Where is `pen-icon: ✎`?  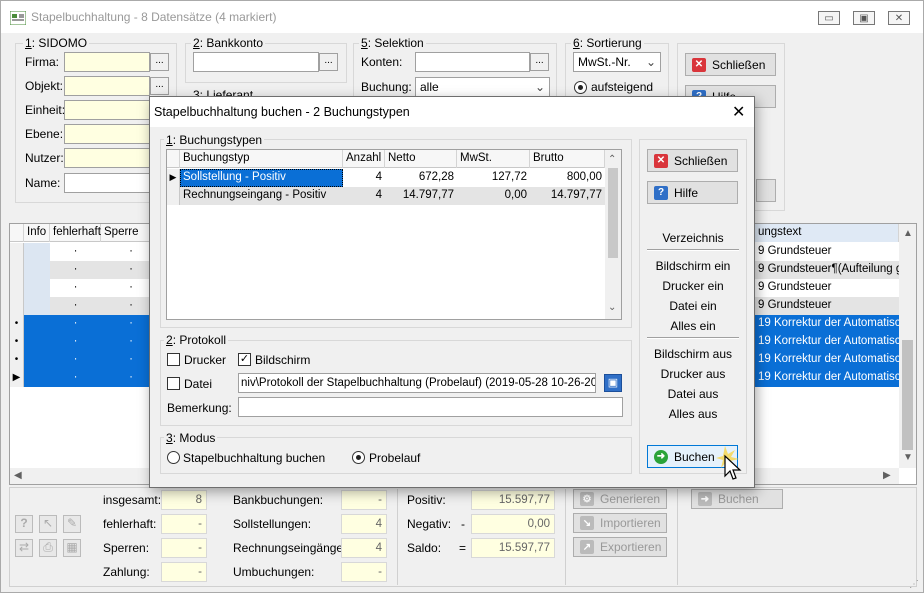 pen-icon: ✎ is located at coordinates (72, 524).